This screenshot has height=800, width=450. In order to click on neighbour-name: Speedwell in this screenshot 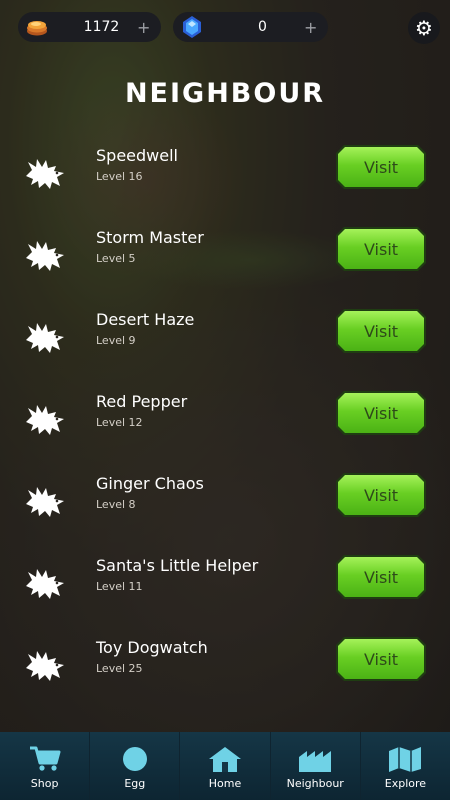, I will do `click(137, 155)`.